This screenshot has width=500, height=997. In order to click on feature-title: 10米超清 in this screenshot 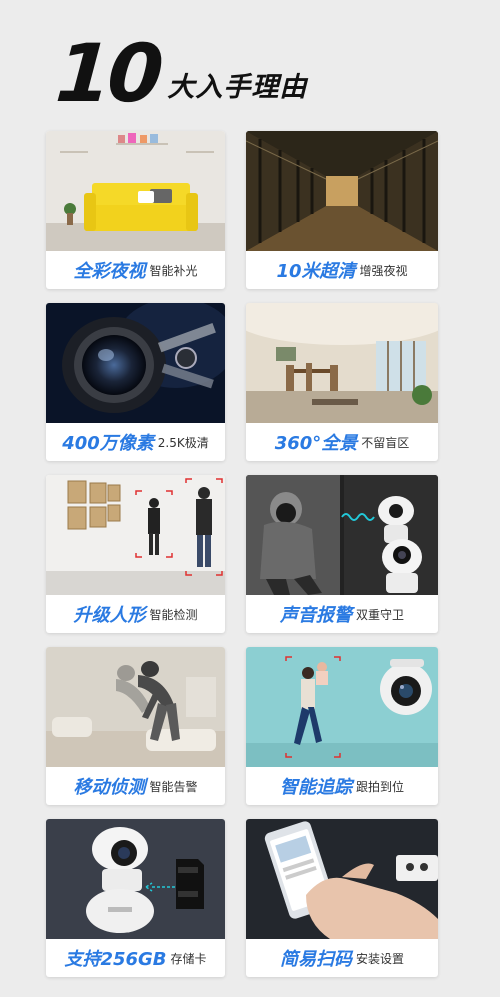, I will do `click(316, 271)`.